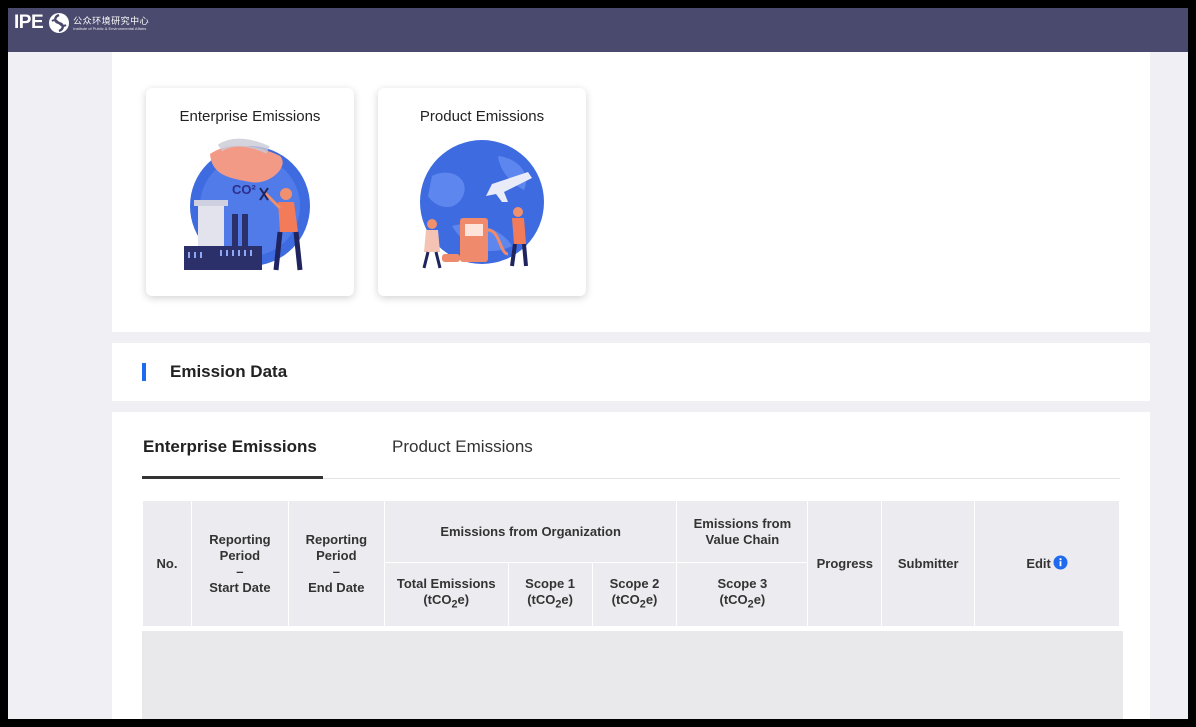 The image size is (1196, 727). Describe the element at coordinates (167, 563) in the screenshot. I see `col-no-header: No.` at that location.